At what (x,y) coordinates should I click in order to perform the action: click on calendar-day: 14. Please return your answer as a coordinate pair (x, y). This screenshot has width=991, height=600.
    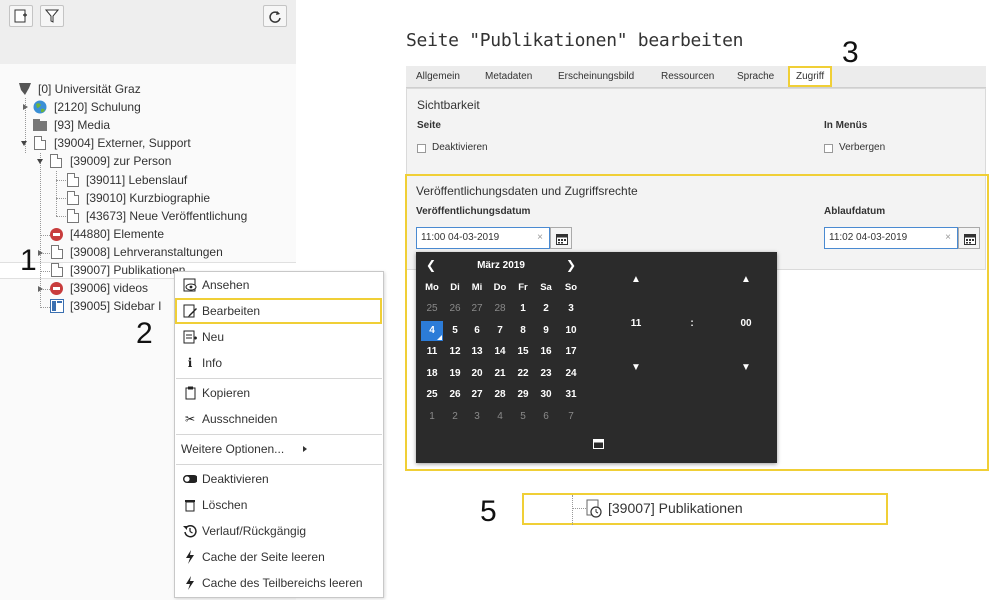
    Looking at the image, I should click on (500, 352).